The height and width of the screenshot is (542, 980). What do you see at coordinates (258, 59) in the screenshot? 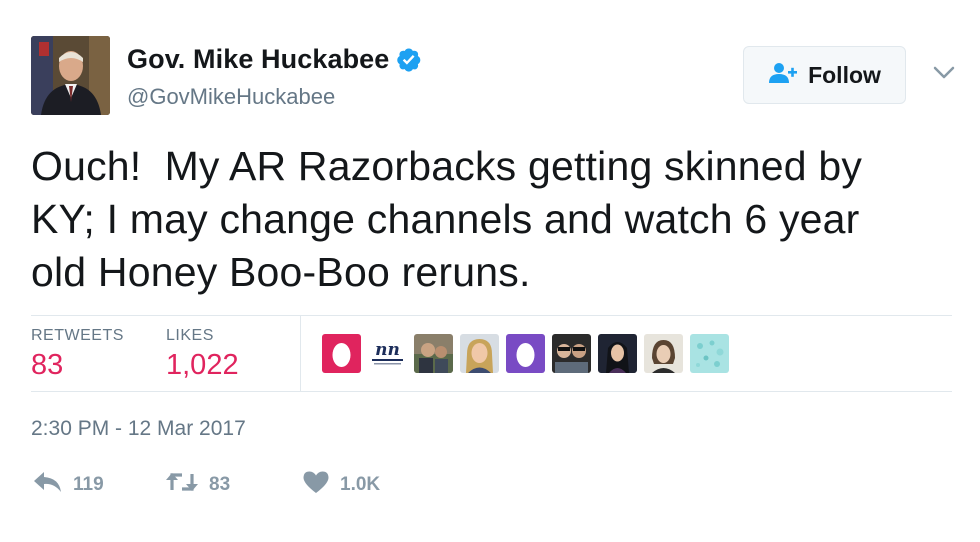
I see `author-display-name: Gov. Mike Huckabee` at bounding box center [258, 59].